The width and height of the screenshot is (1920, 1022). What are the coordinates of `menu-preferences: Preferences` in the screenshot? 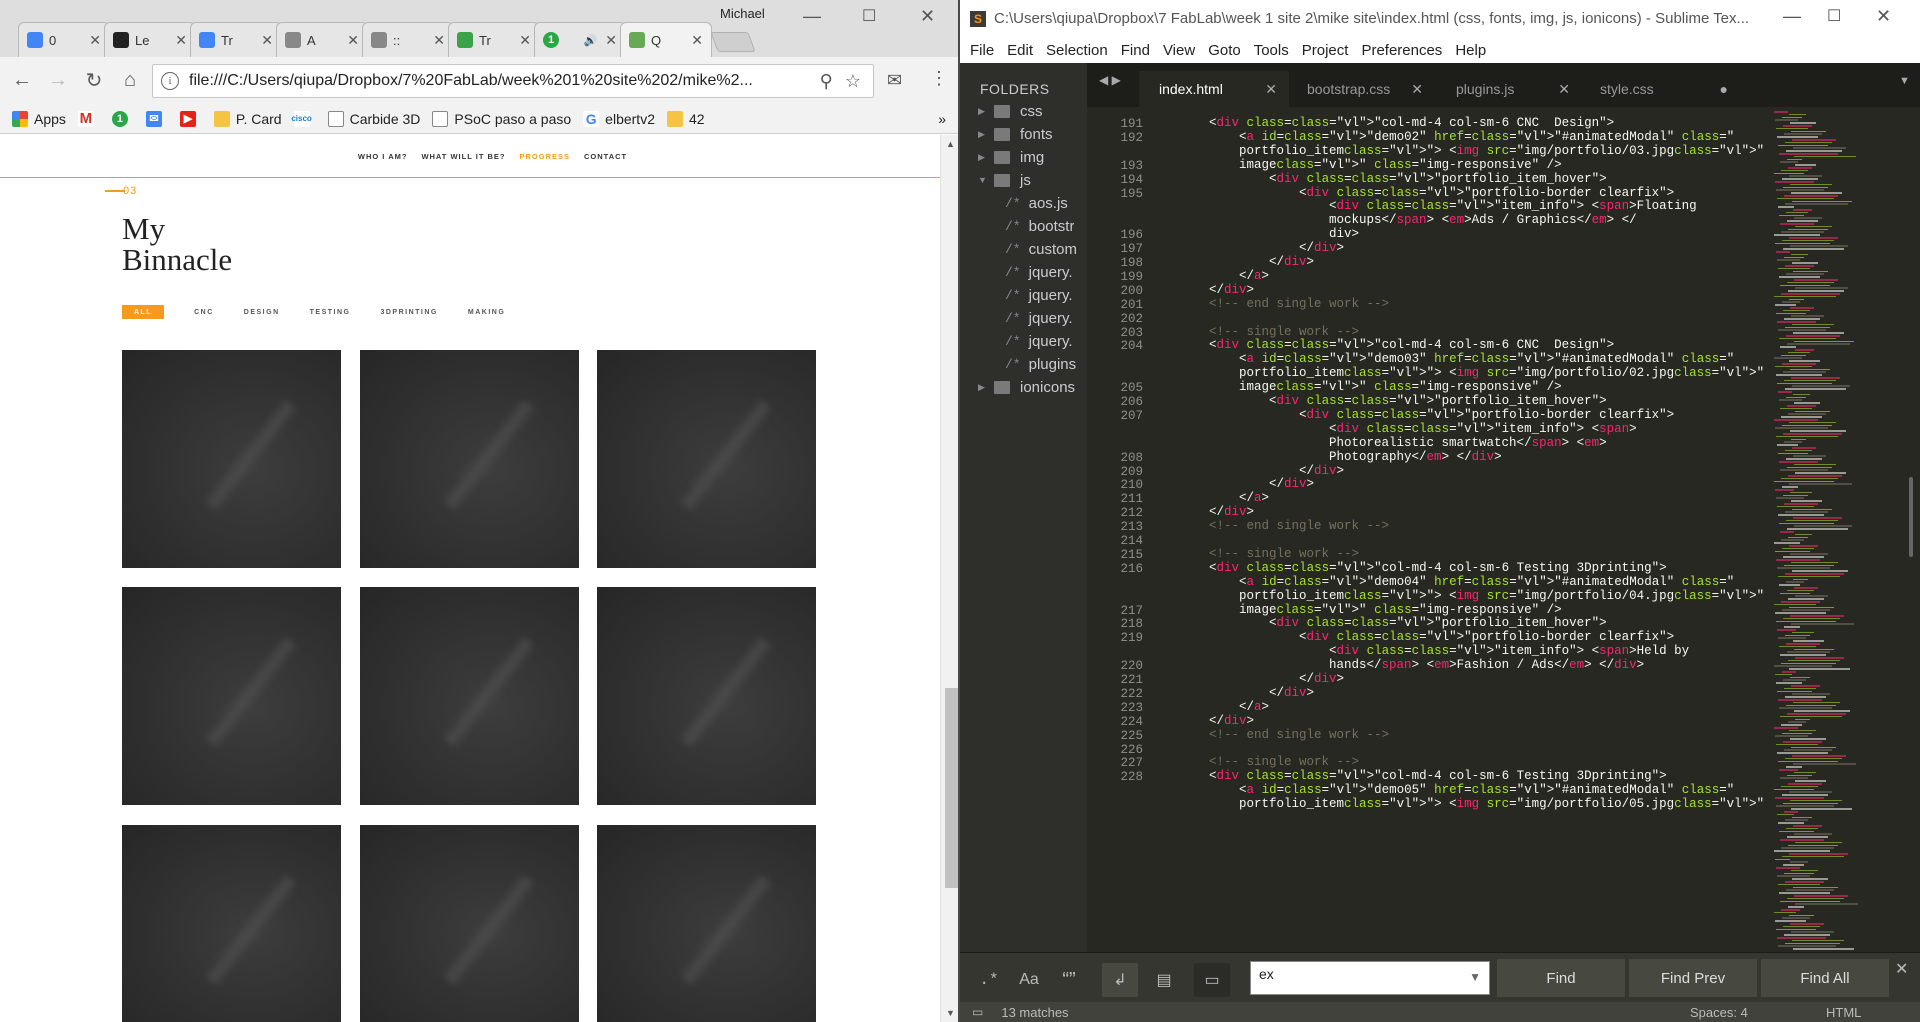 It's located at (1401, 50).